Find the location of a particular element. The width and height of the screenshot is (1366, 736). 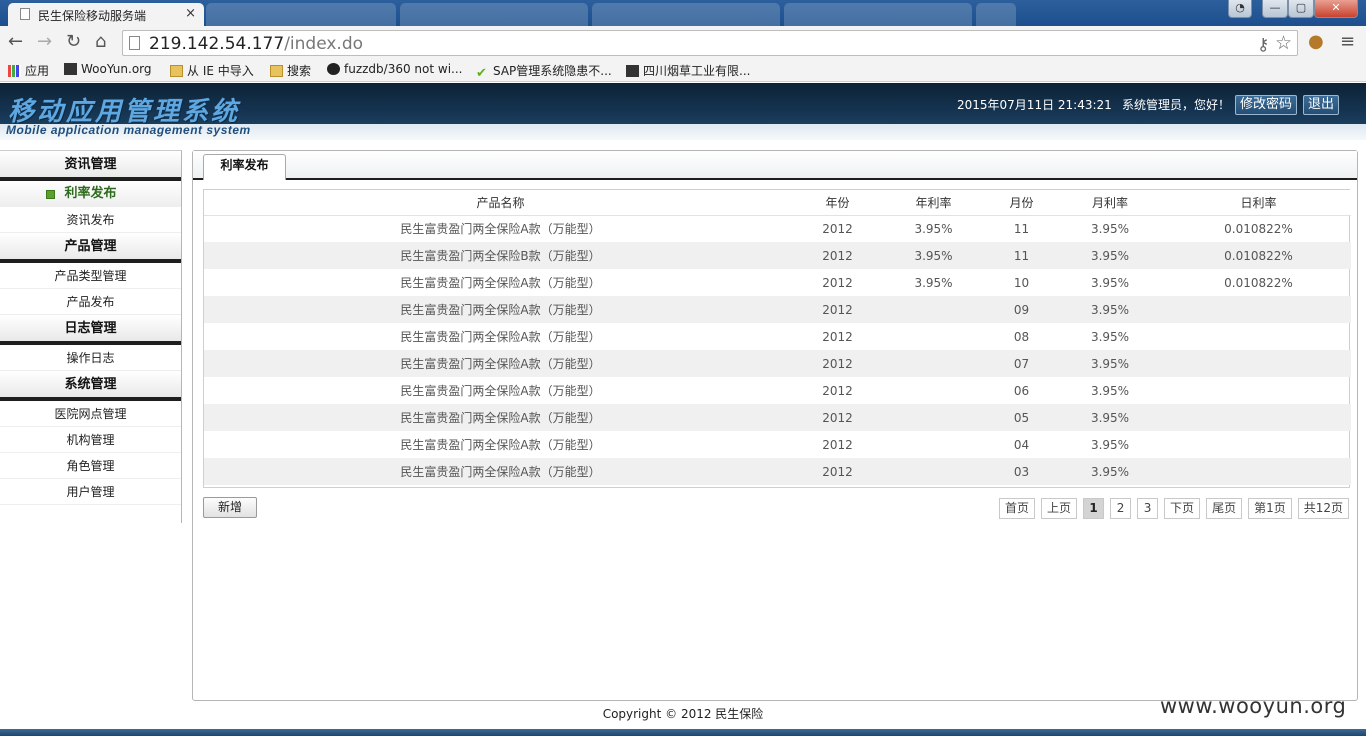

add-button: 新增 is located at coordinates (230, 507).